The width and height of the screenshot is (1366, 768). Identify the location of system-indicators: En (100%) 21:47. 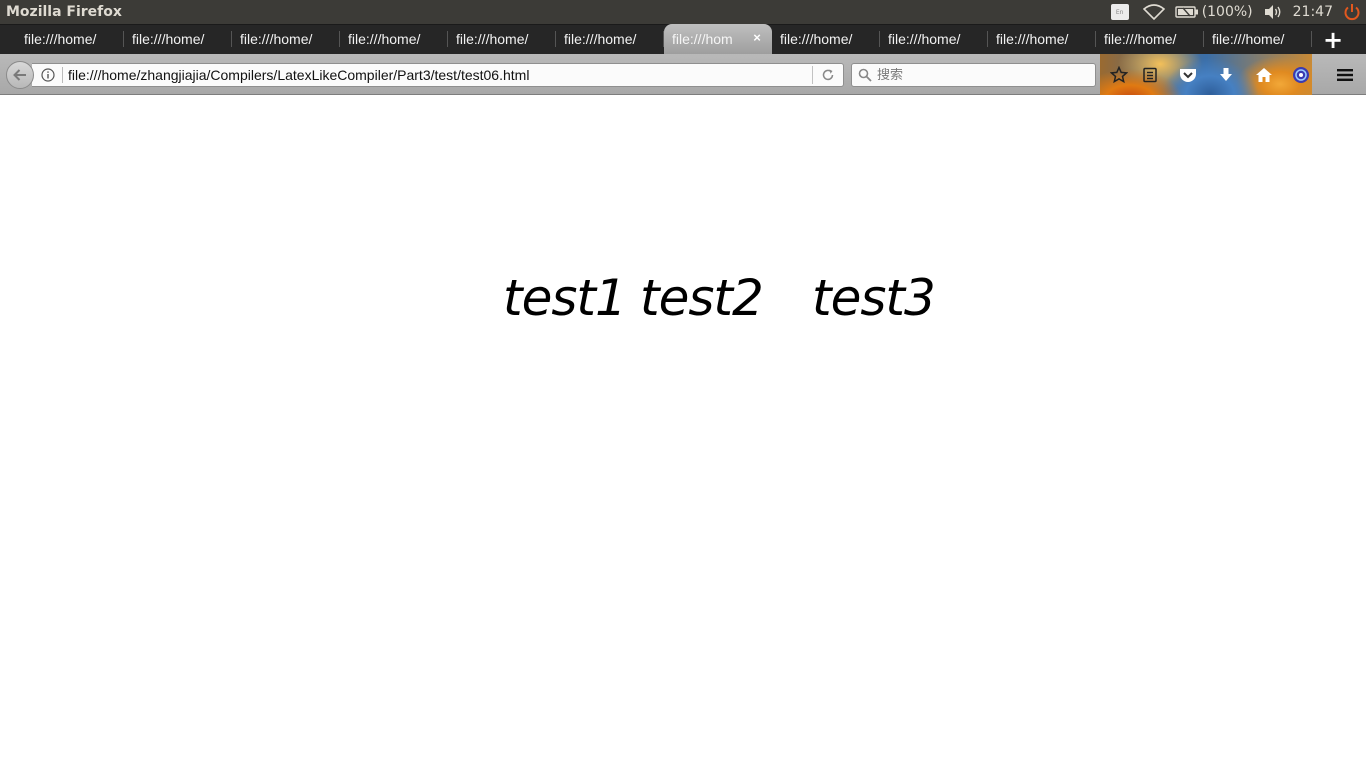
(1238, 12).